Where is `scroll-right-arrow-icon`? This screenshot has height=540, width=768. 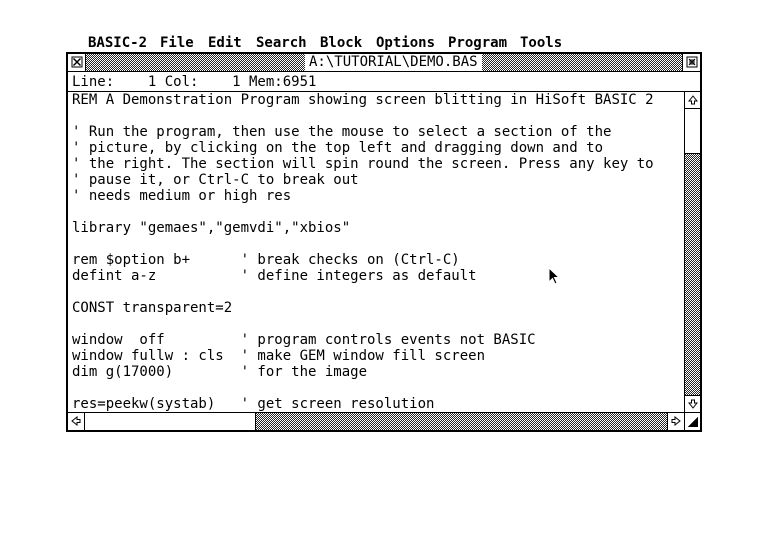
scroll-right-arrow-icon is located at coordinates (675, 421).